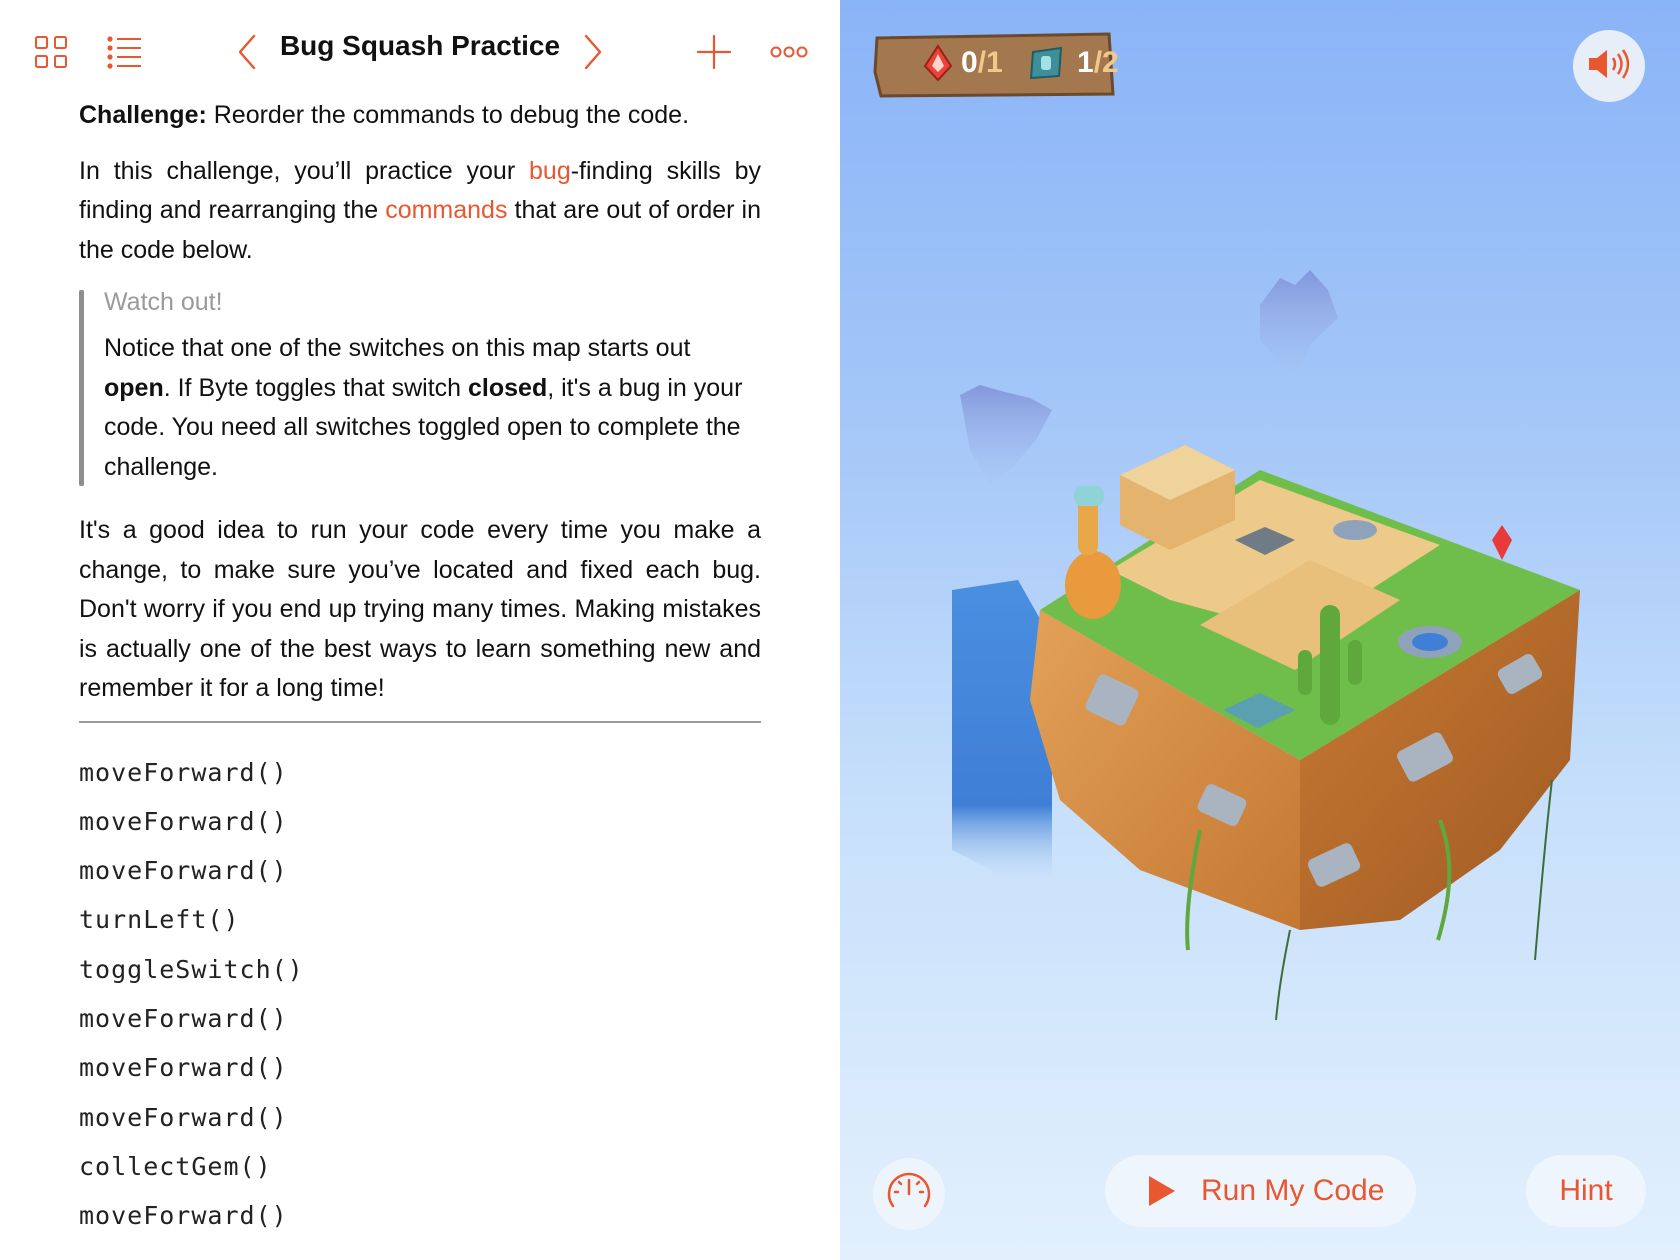 Image resolution: width=1680 pixels, height=1260 pixels. Describe the element at coordinates (508, 387) in the screenshot. I see `callout-bold-closed: closed` at that location.